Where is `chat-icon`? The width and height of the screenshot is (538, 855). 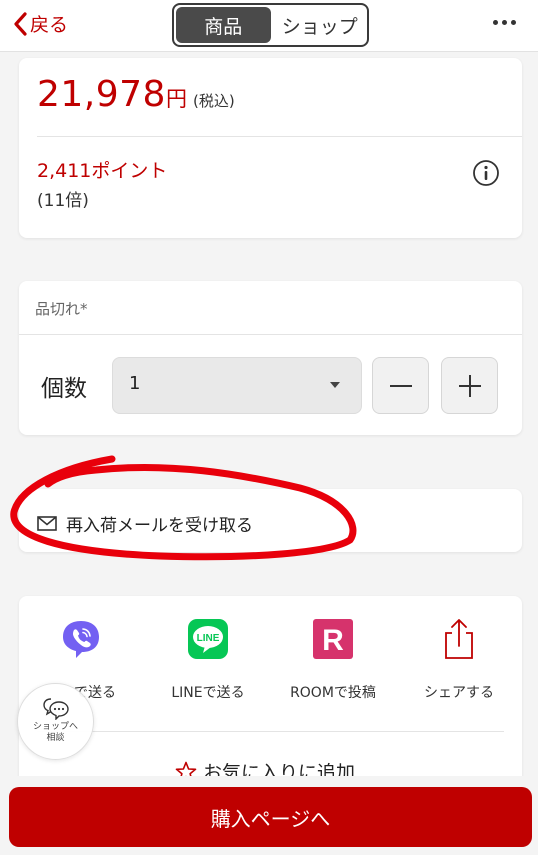 chat-icon is located at coordinates (55, 709).